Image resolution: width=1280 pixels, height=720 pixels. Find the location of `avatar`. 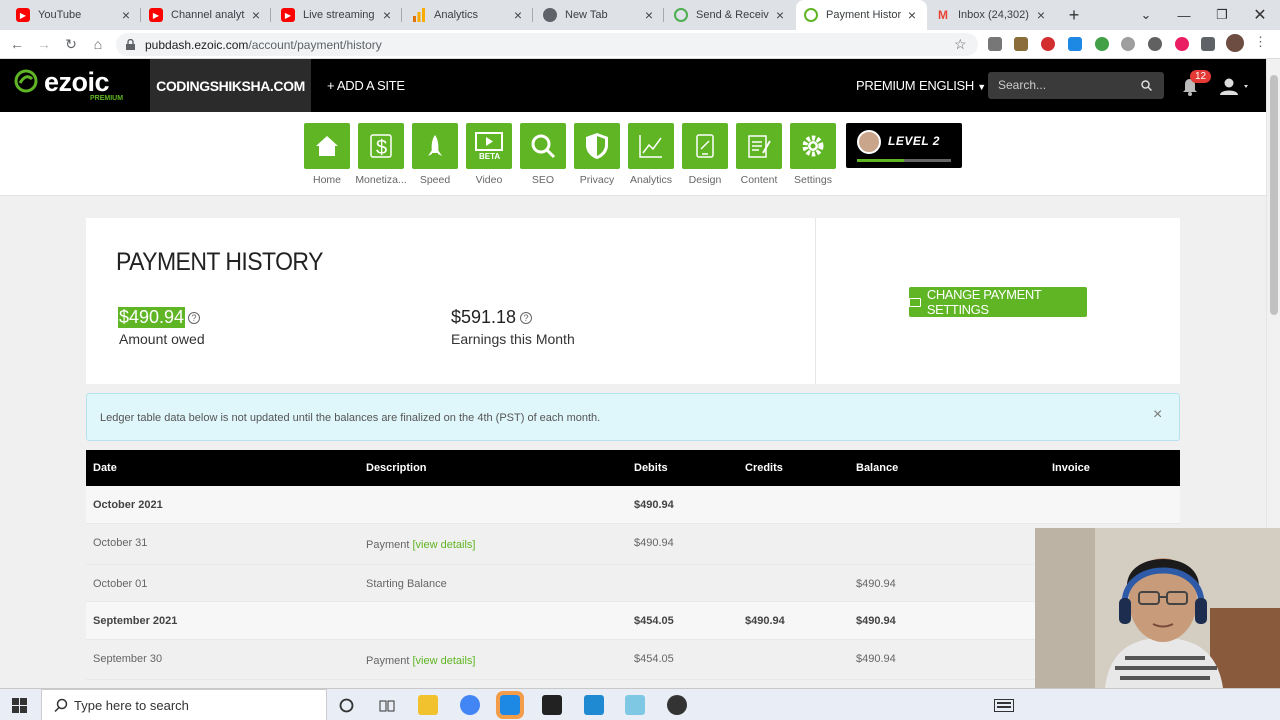

avatar is located at coordinates (869, 142).